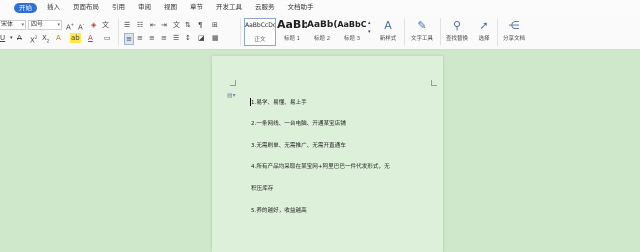  What do you see at coordinates (45, 25) in the screenshot?
I see `font-size-select: 四号 ▾` at bounding box center [45, 25].